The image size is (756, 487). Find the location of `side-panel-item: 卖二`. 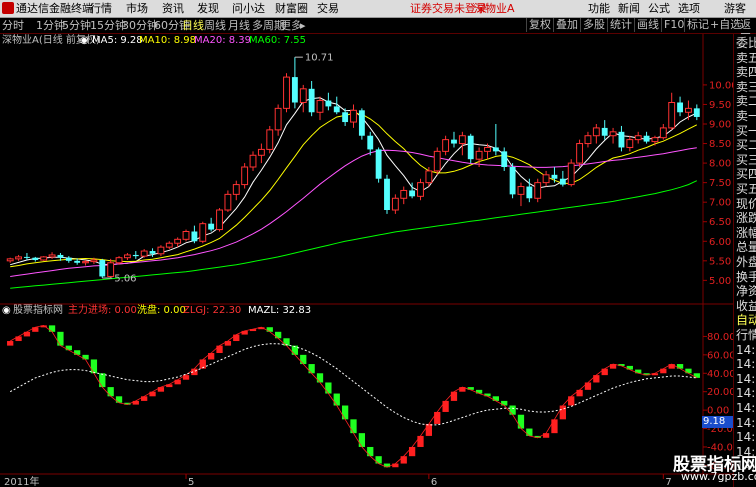

side-panel-item: 卖二 is located at coordinates (746, 101).